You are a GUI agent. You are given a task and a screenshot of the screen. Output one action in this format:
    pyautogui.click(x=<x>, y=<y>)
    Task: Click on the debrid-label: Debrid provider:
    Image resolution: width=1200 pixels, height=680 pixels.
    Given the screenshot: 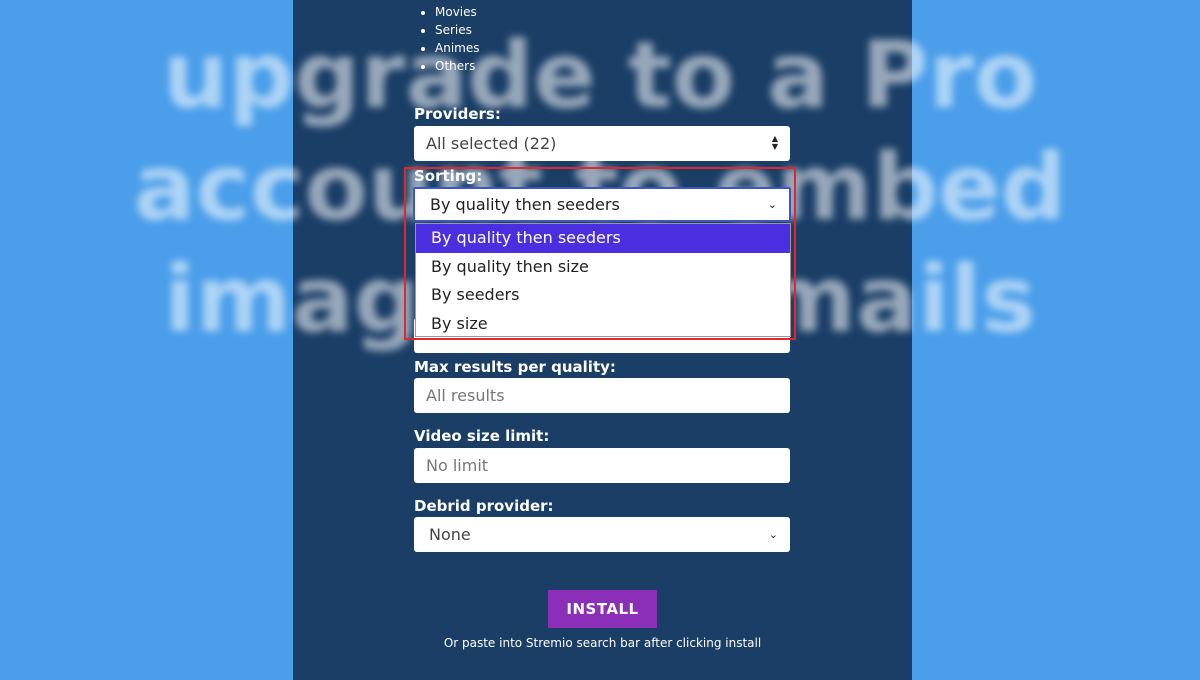 What is the action you would take?
    pyautogui.click(x=484, y=506)
    